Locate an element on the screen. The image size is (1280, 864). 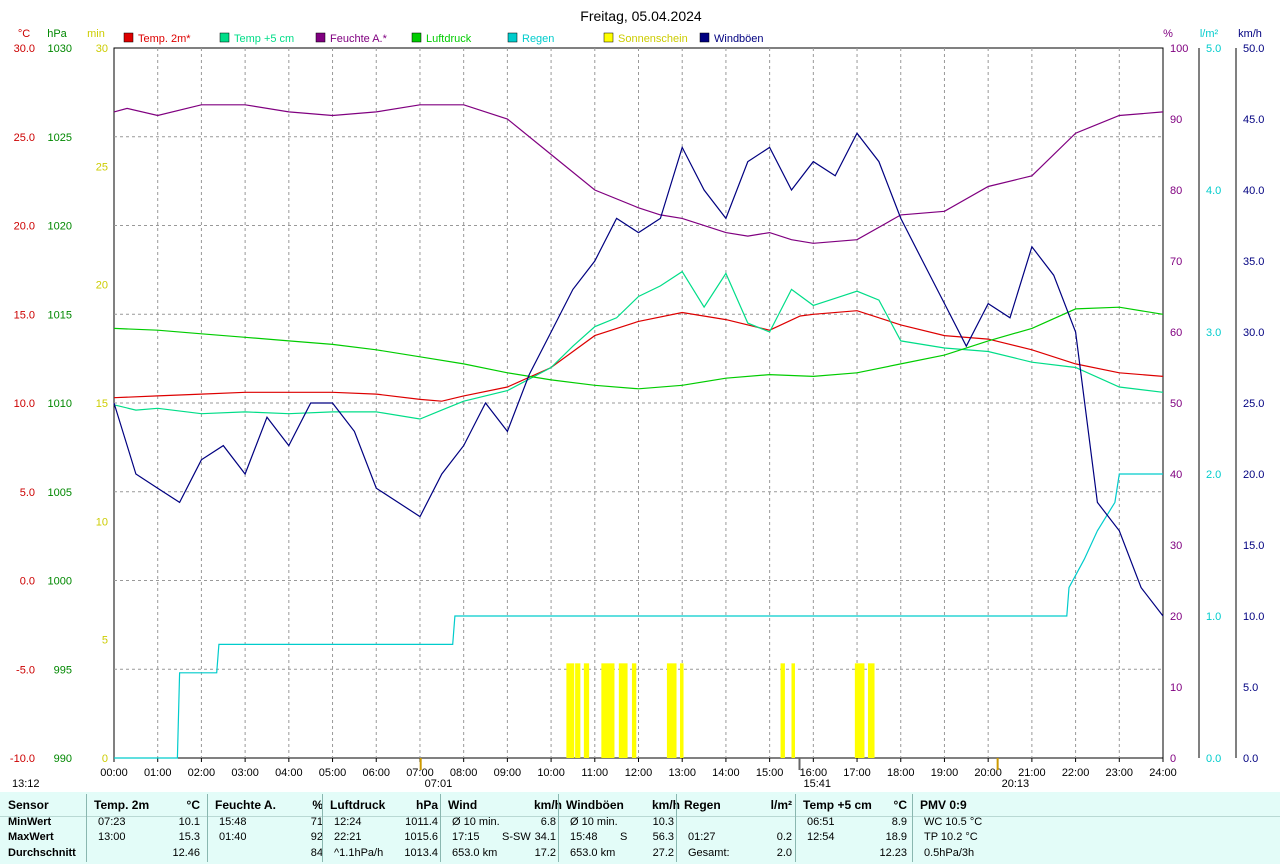
stats-max-time: 17:15 is located at coordinates (466, 837).